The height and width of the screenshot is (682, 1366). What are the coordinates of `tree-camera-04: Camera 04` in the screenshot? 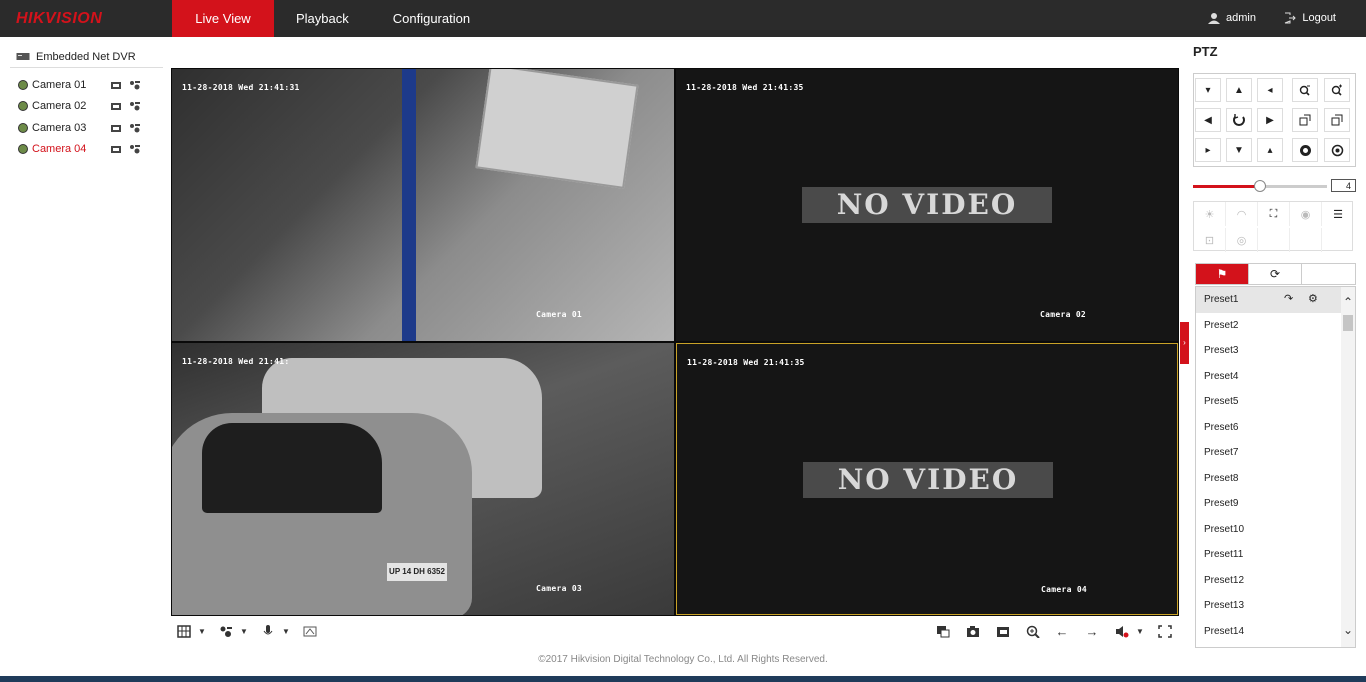 It's located at (86, 150).